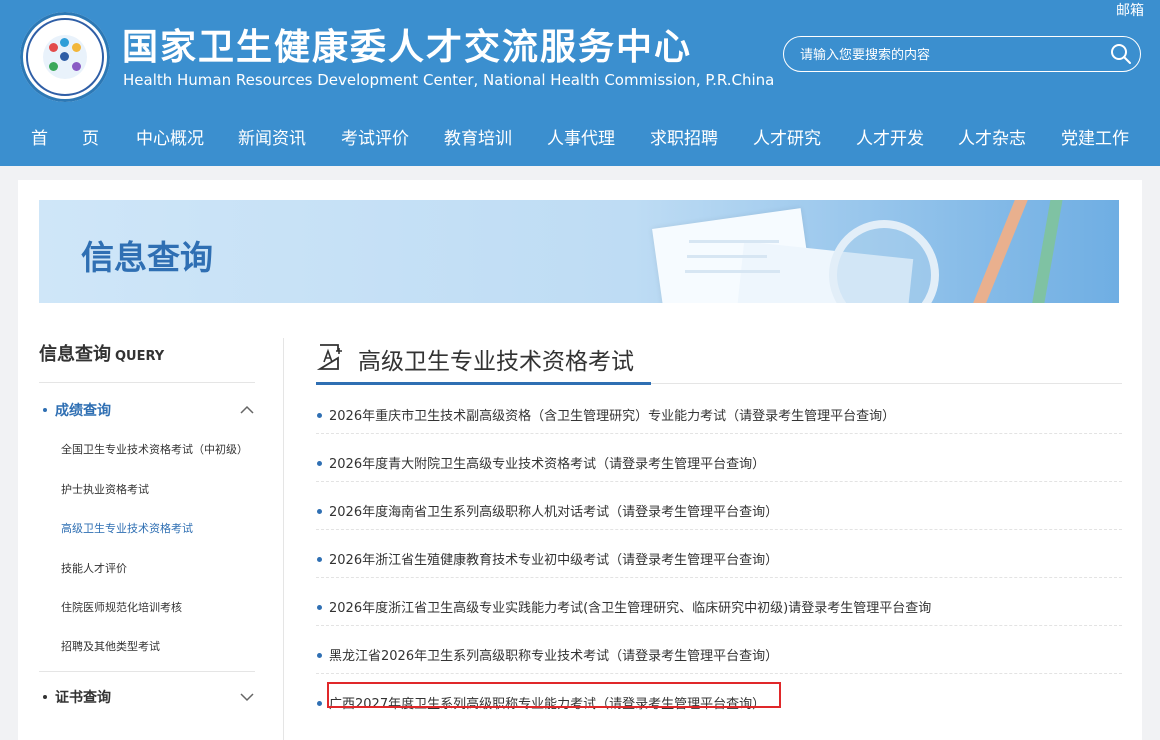 The height and width of the screenshot is (740, 1160). What do you see at coordinates (579, 251) in the screenshot?
I see `page-banner: 信息查询` at bounding box center [579, 251].